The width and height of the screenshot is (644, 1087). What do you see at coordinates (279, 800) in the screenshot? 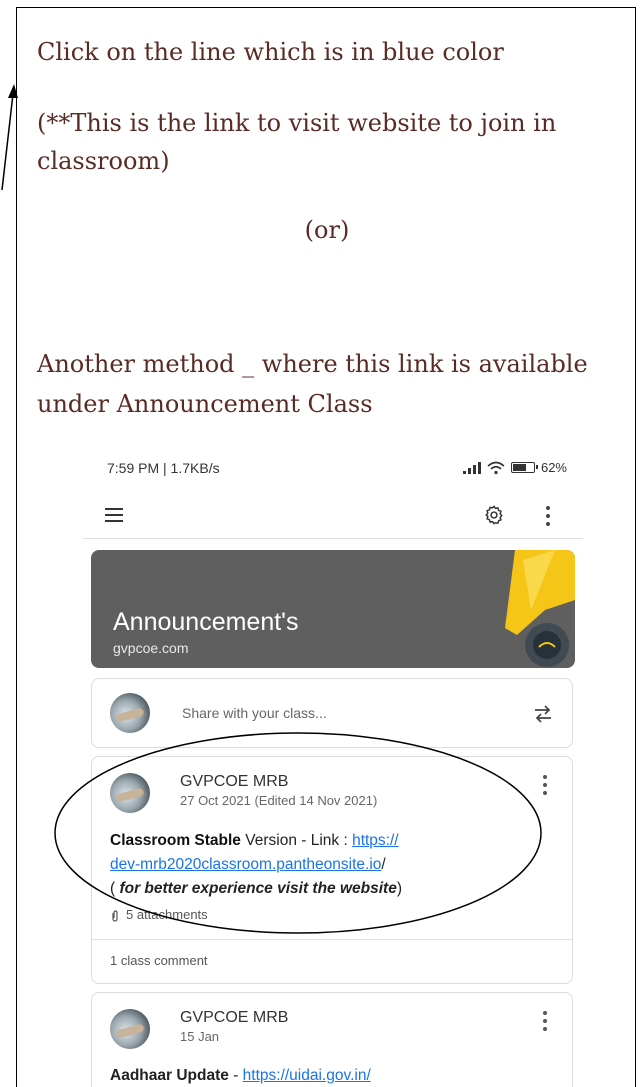
I see `post-date: 27 Oct 2021 (Edited 14 Nov 2021)` at bounding box center [279, 800].